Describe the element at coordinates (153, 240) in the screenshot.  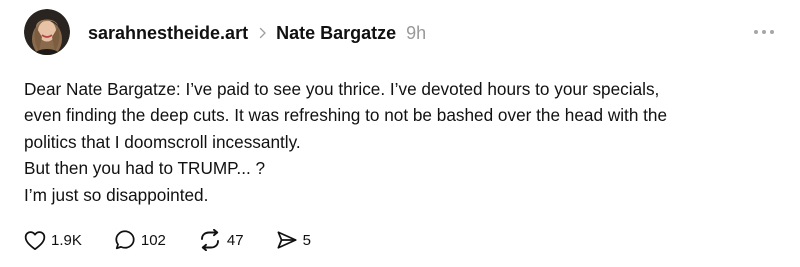
I see `reply-count: 102` at that location.